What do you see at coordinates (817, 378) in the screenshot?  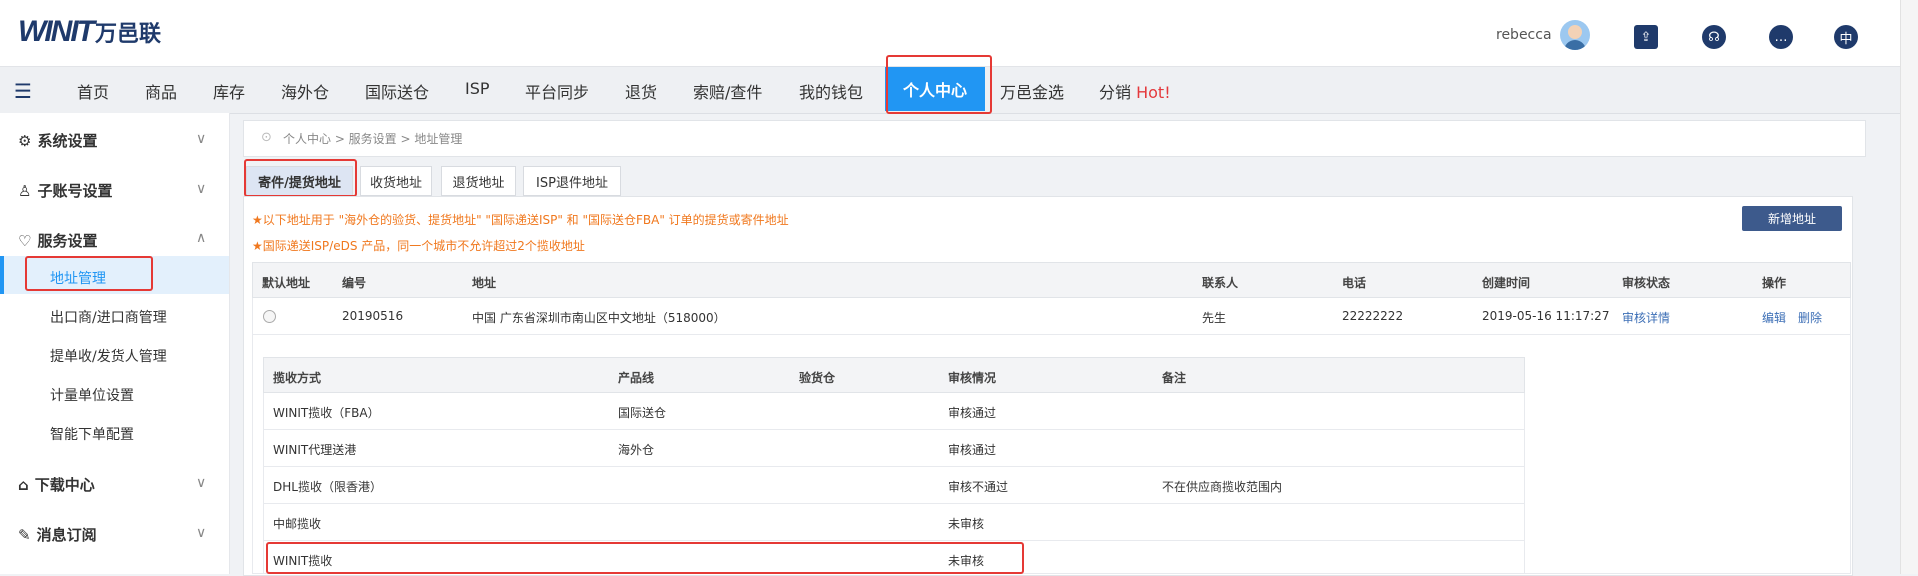 I see `column-header: 验货仓` at bounding box center [817, 378].